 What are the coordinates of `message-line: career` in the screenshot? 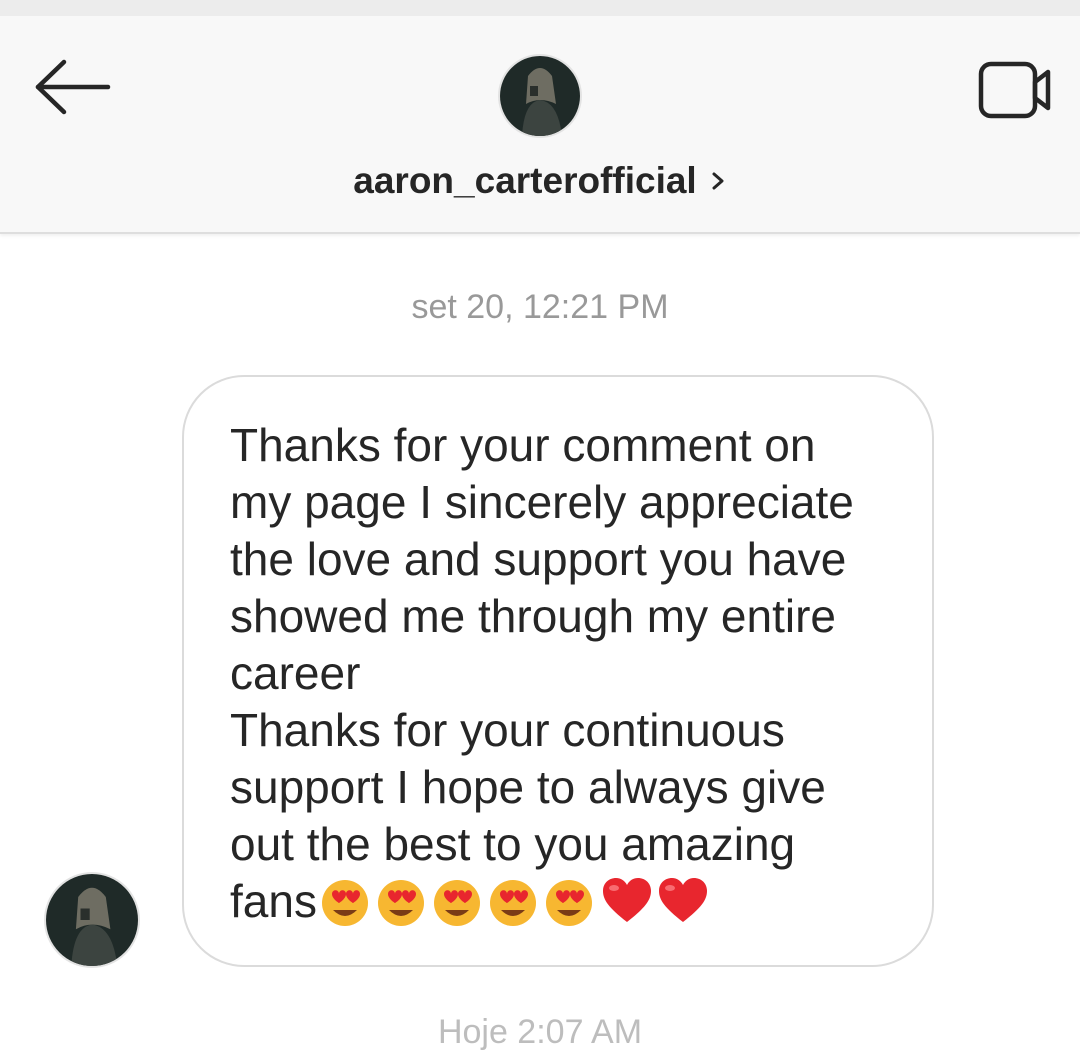 It's located at (295, 673).